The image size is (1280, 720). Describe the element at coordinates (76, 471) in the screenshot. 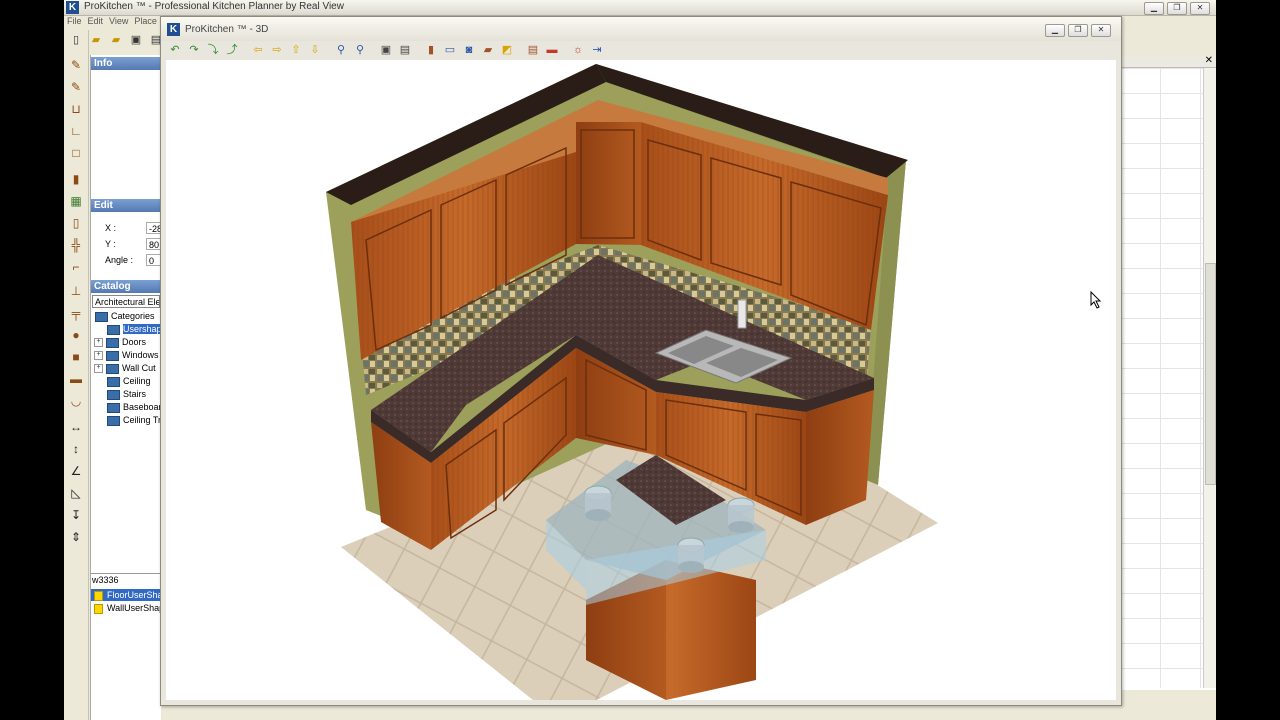

I see `angle-icon: ∠` at that location.